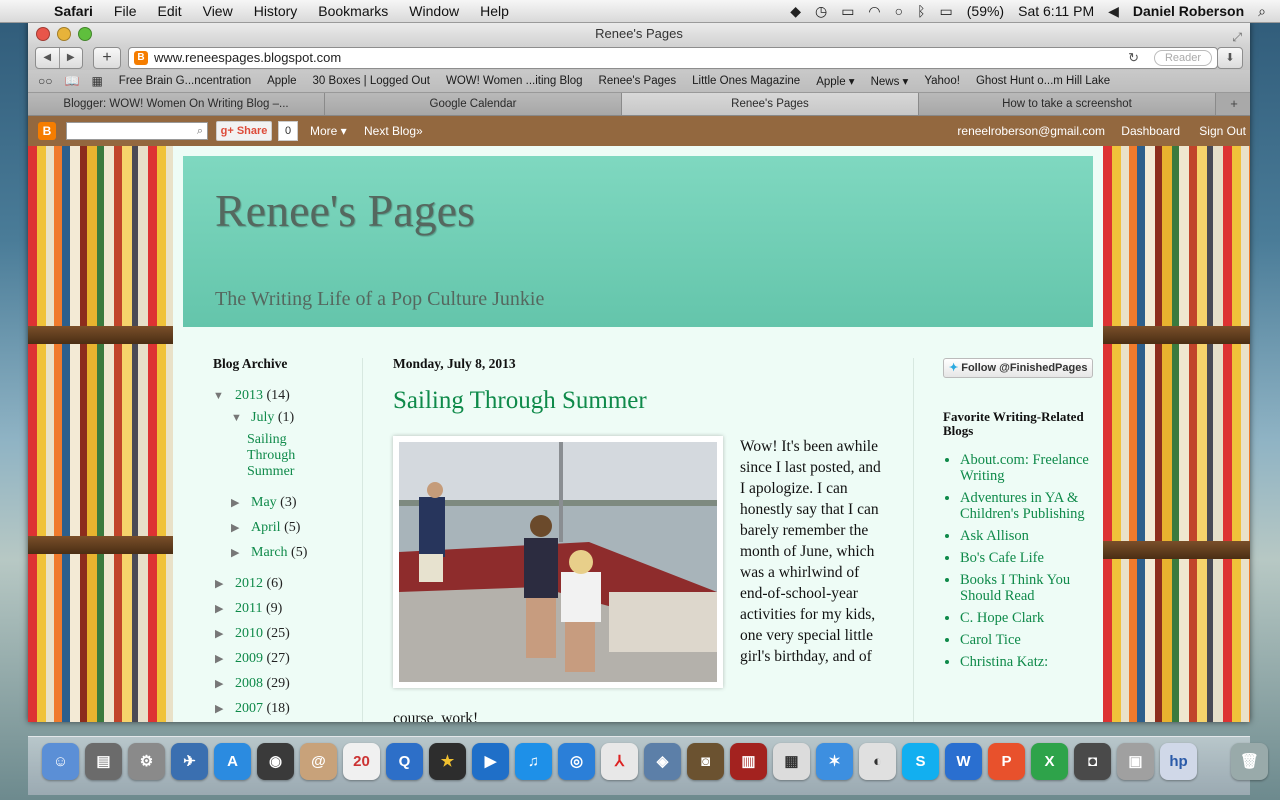 The width and height of the screenshot is (1280, 800). What do you see at coordinates (942, 81) in the screenshot?
I see `bookmark-item: Yahoo!` at bounding box center [942, 81].